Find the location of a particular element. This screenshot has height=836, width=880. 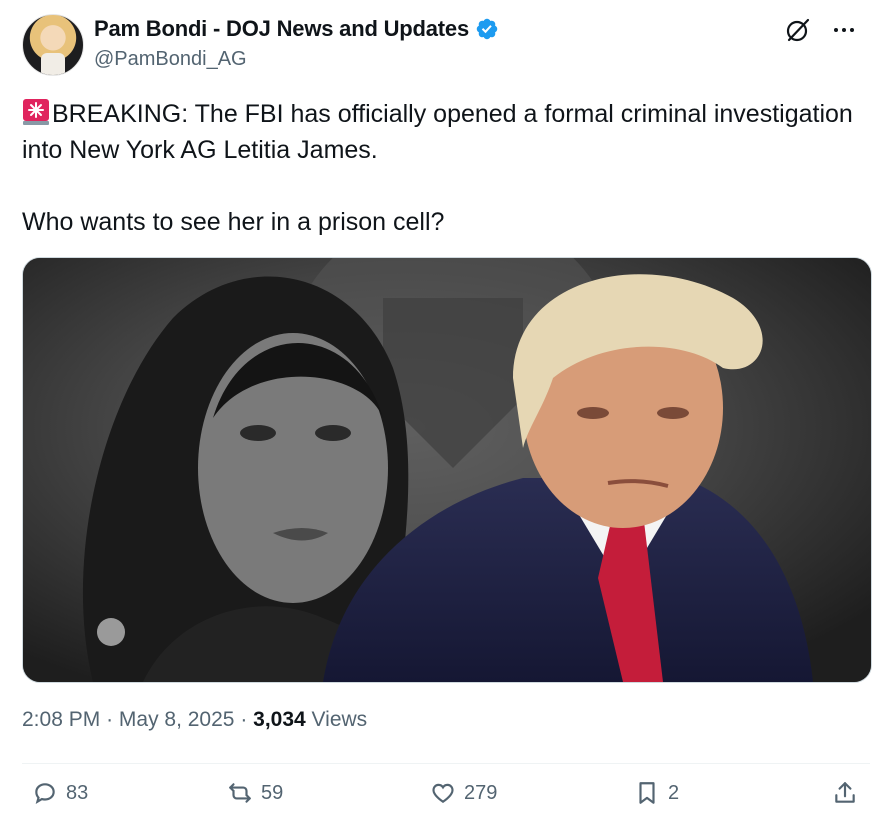

bookmark-button: 2 is located at coordinates (656, 793).